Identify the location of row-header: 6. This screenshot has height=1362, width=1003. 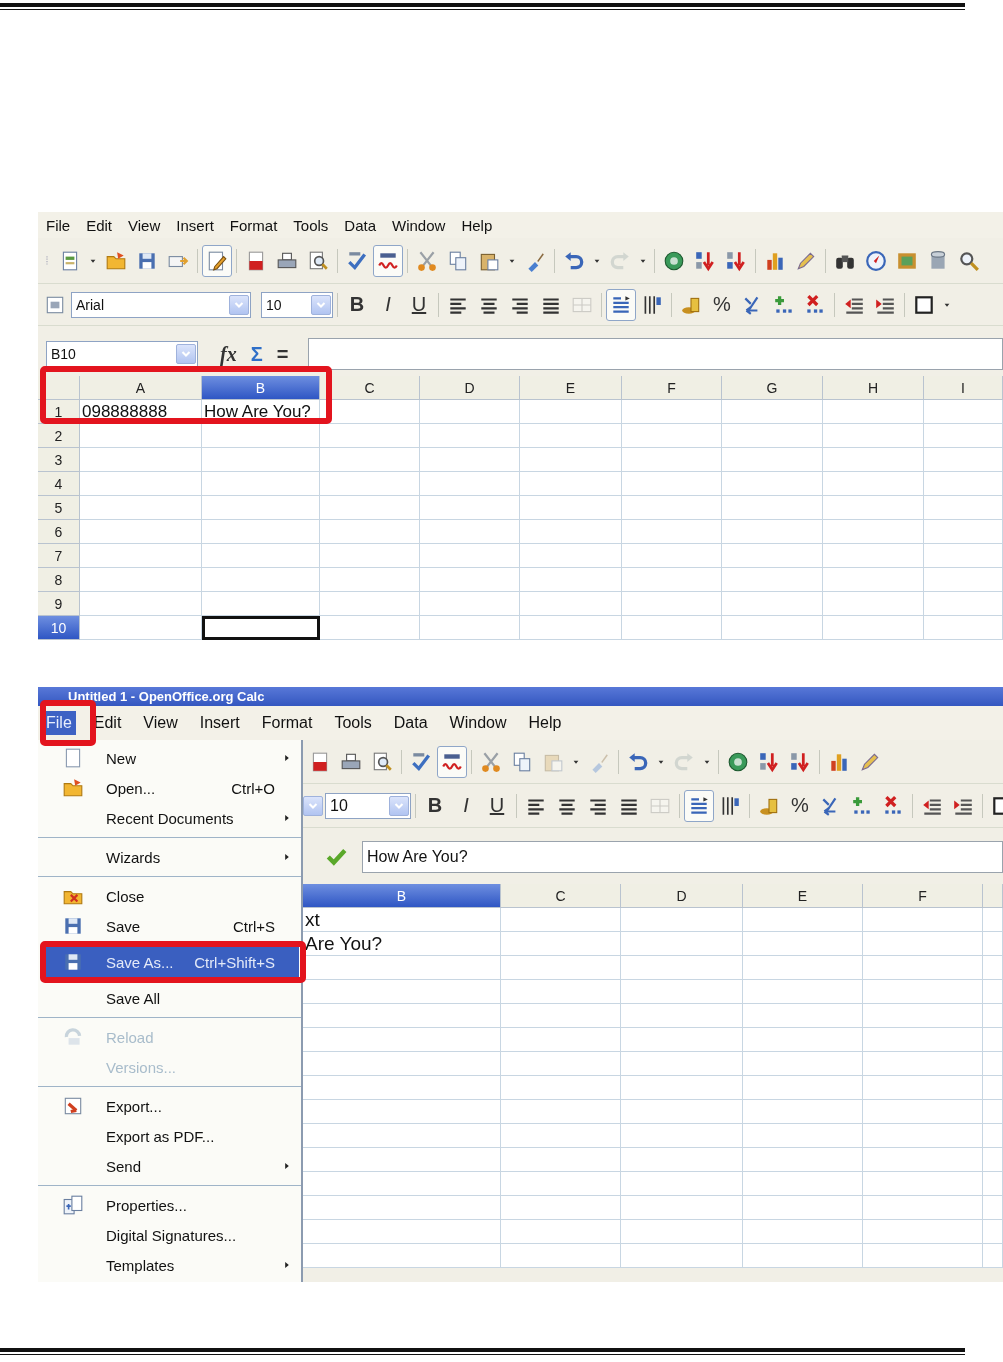
(59, 532).